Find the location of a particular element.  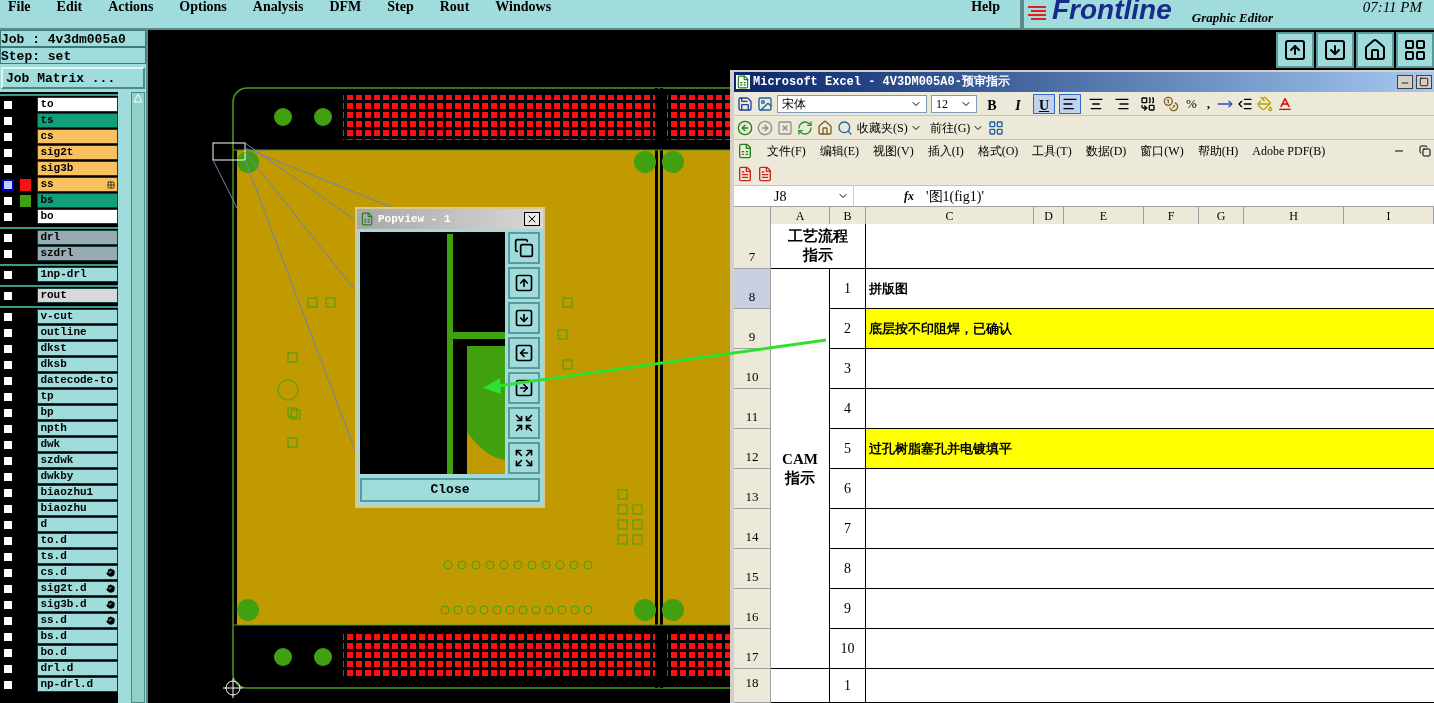

style-button: B is located at coordinates (992, 103).